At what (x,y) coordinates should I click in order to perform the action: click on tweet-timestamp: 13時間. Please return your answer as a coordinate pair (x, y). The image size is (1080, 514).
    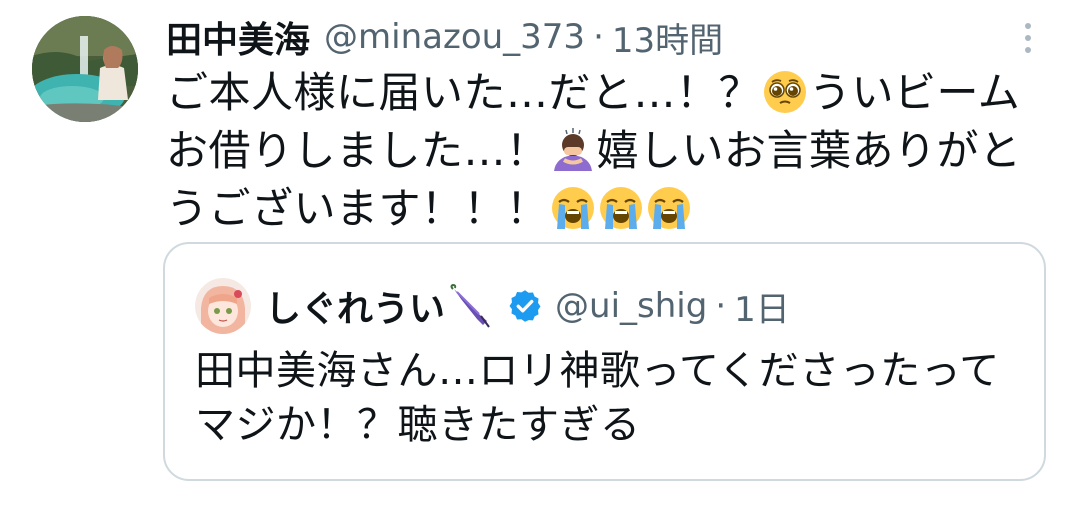
    Looking at the image, I should click on (667, 37).